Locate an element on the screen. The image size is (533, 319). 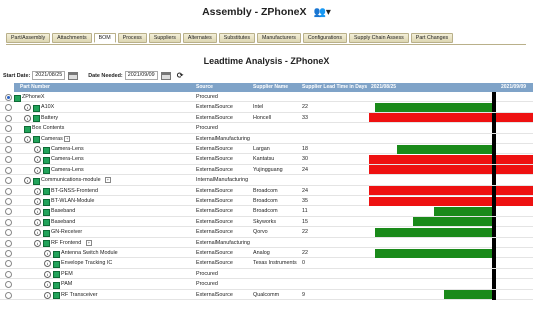
tab-supply-chain-assess: Supply Chain Assess is located at coordinates (379, 38).